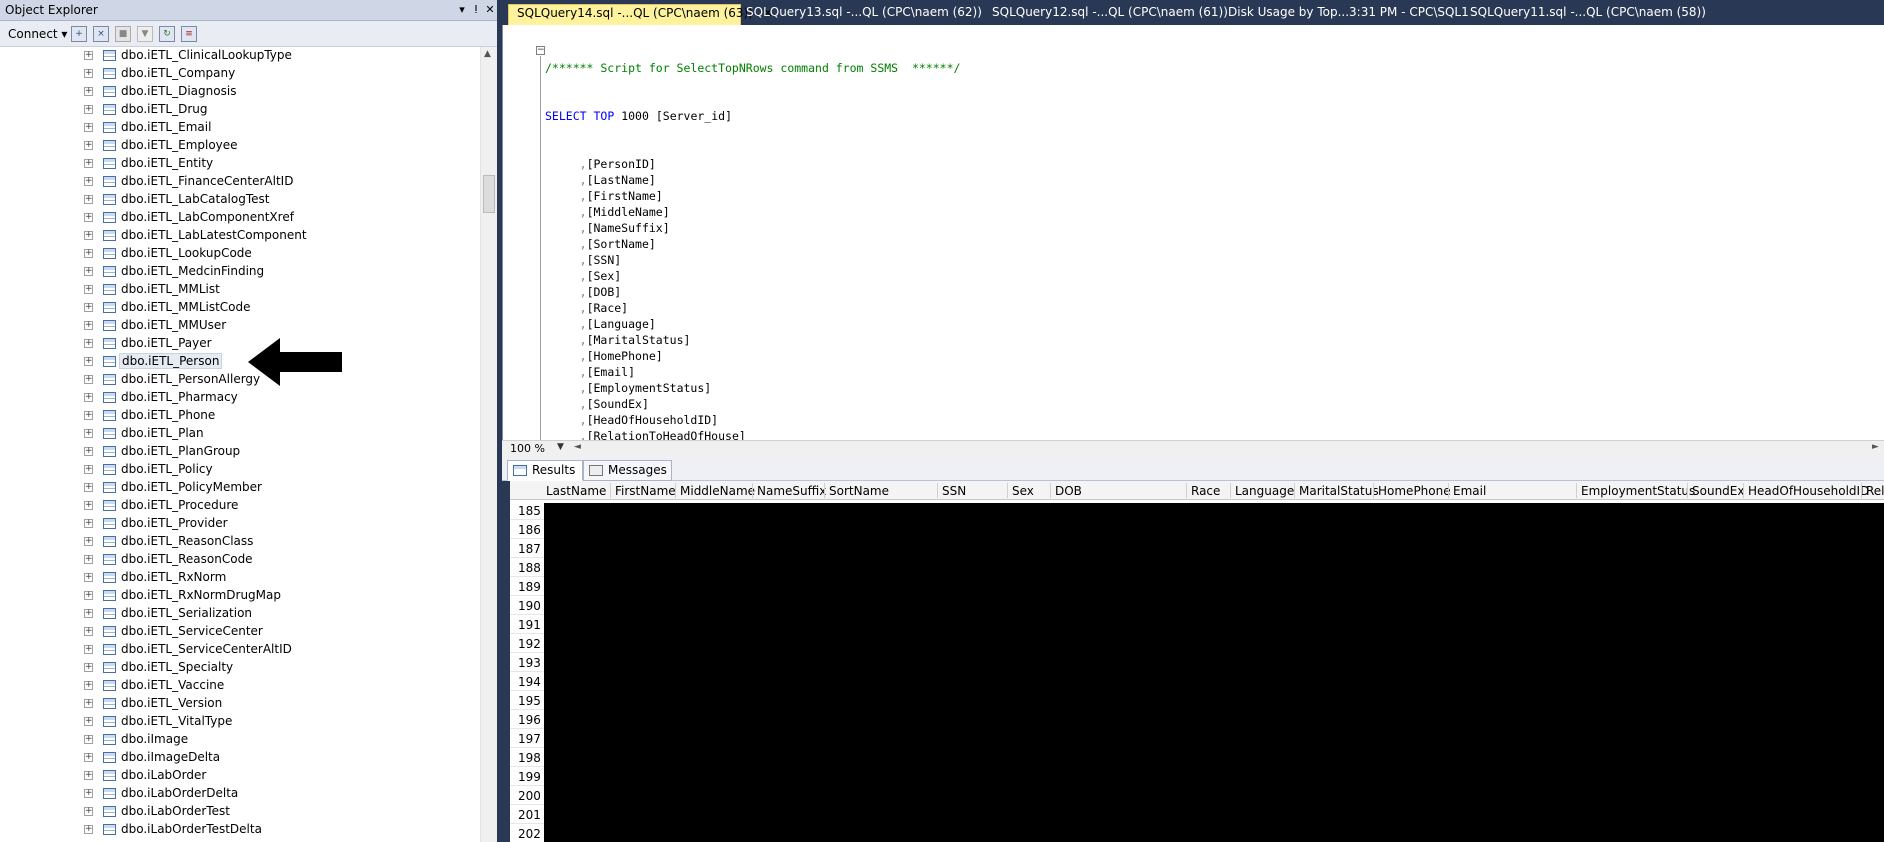 Image resolution: width=1884 pixels, height=842 pixels. Describe the element at coordinates (545, 470) in the screenshot. I see `tab-results: Results` at that location.